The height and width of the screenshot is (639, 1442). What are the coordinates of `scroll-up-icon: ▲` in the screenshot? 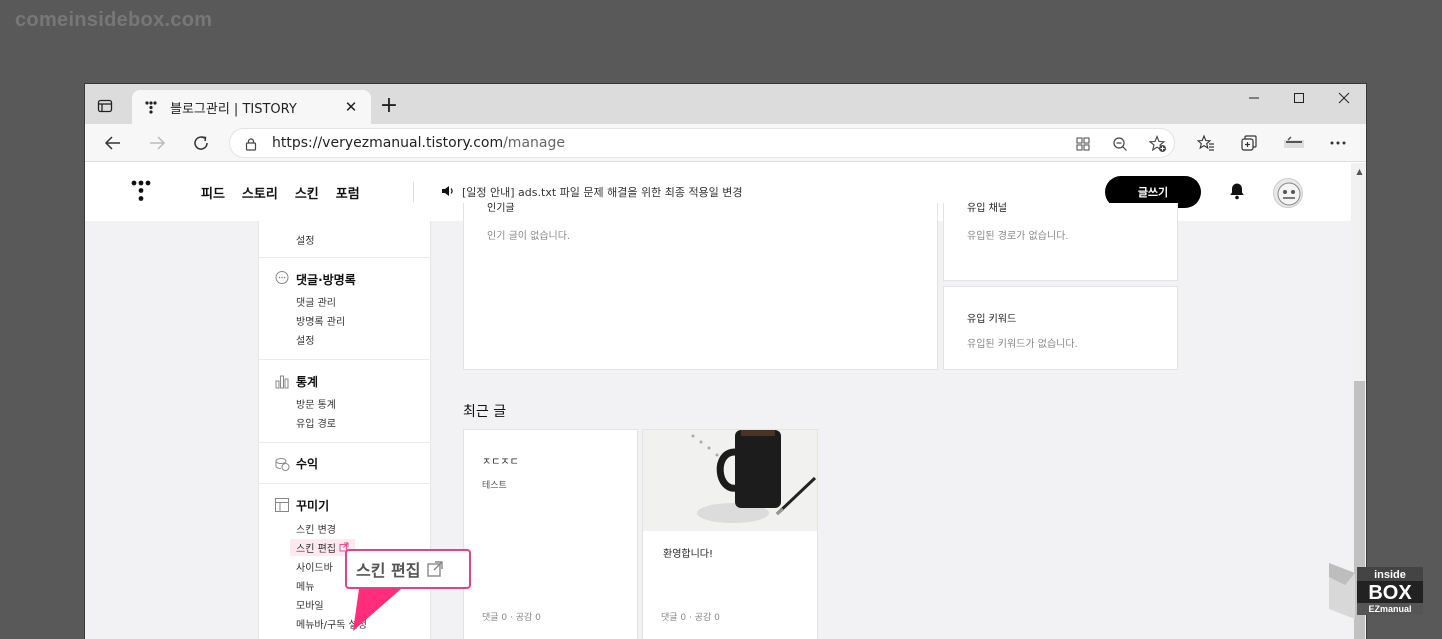 It's located at (1358, 171).